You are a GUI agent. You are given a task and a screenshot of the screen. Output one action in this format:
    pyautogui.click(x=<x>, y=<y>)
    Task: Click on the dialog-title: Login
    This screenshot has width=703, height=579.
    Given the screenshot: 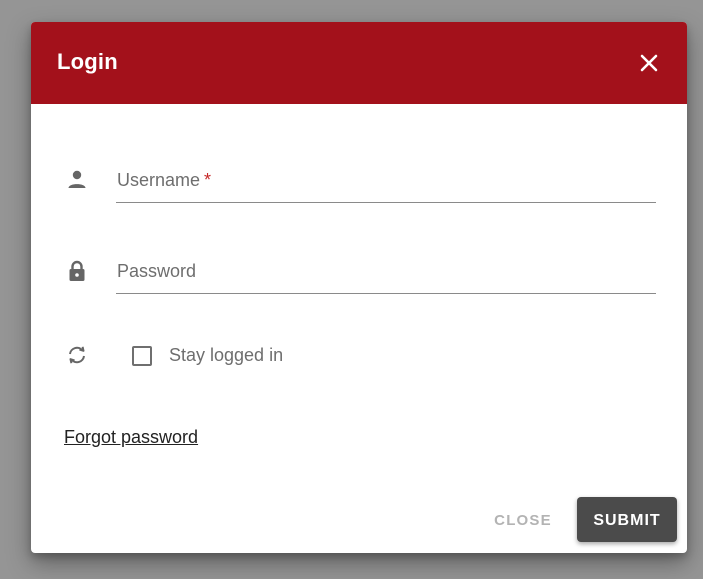 What is the action you would take?
    pyautogui.click(x=87, y=61)
    